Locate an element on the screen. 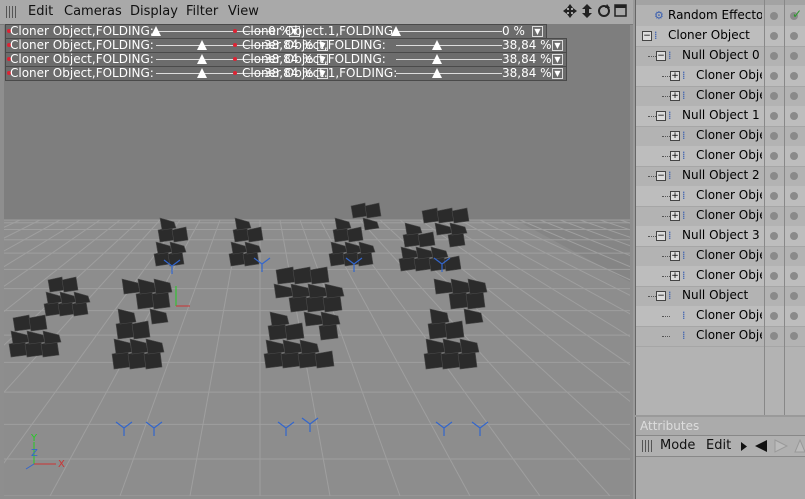 Image resolution: width=805 pixels, height=499 pixels. hud-slider-left-1: Cloner Object,FOLDING: 38,84 % ▼ is located at coordinates (167, 45).